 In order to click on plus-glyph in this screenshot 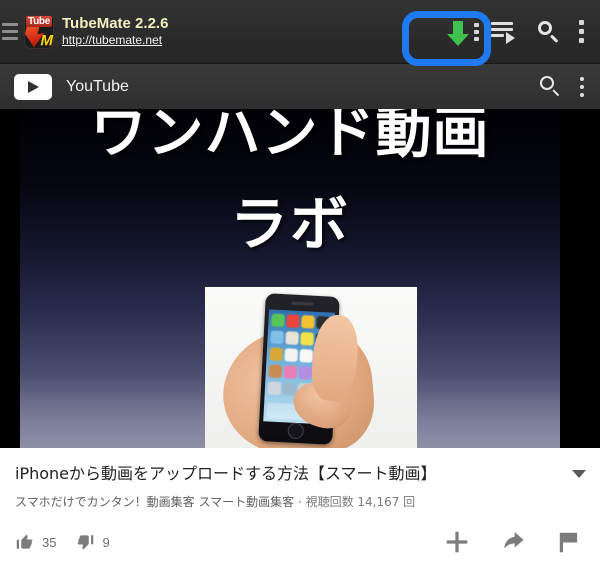, I will do `click(457, 542)`.